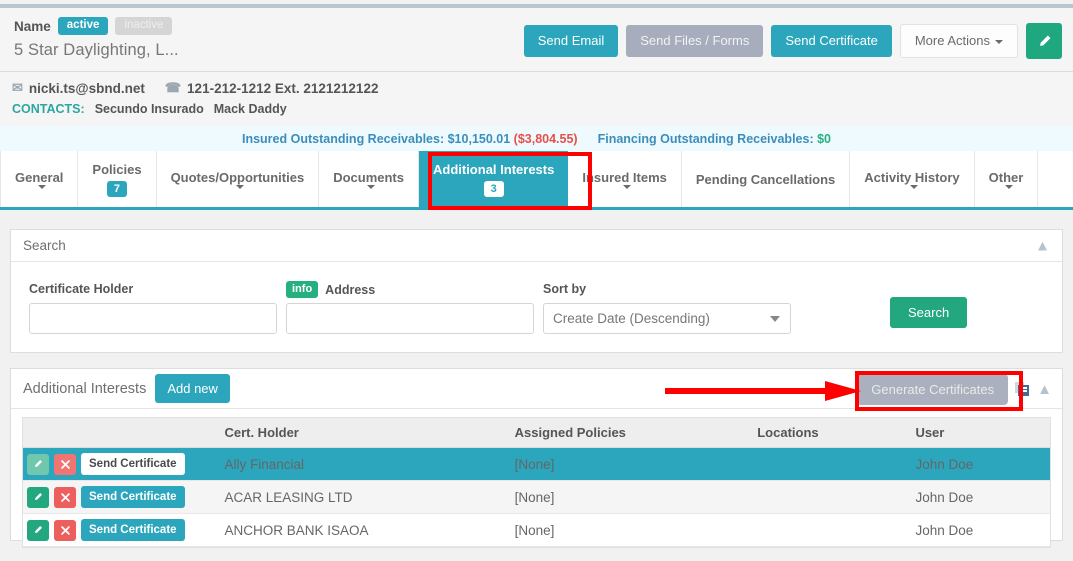 The image size is (1073, 561). I want to click on tab-quotes-opportunities: Quotes/Opportunities, so click(238, 179).